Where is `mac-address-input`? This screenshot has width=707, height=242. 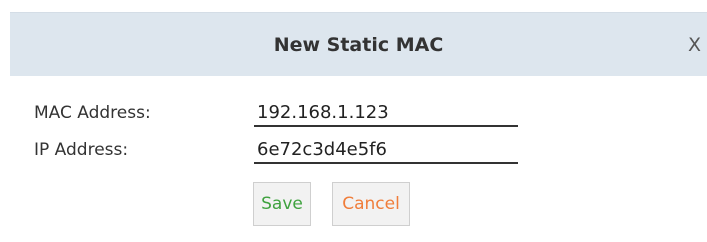 mac-address-input is located at coordinates (386, 113).